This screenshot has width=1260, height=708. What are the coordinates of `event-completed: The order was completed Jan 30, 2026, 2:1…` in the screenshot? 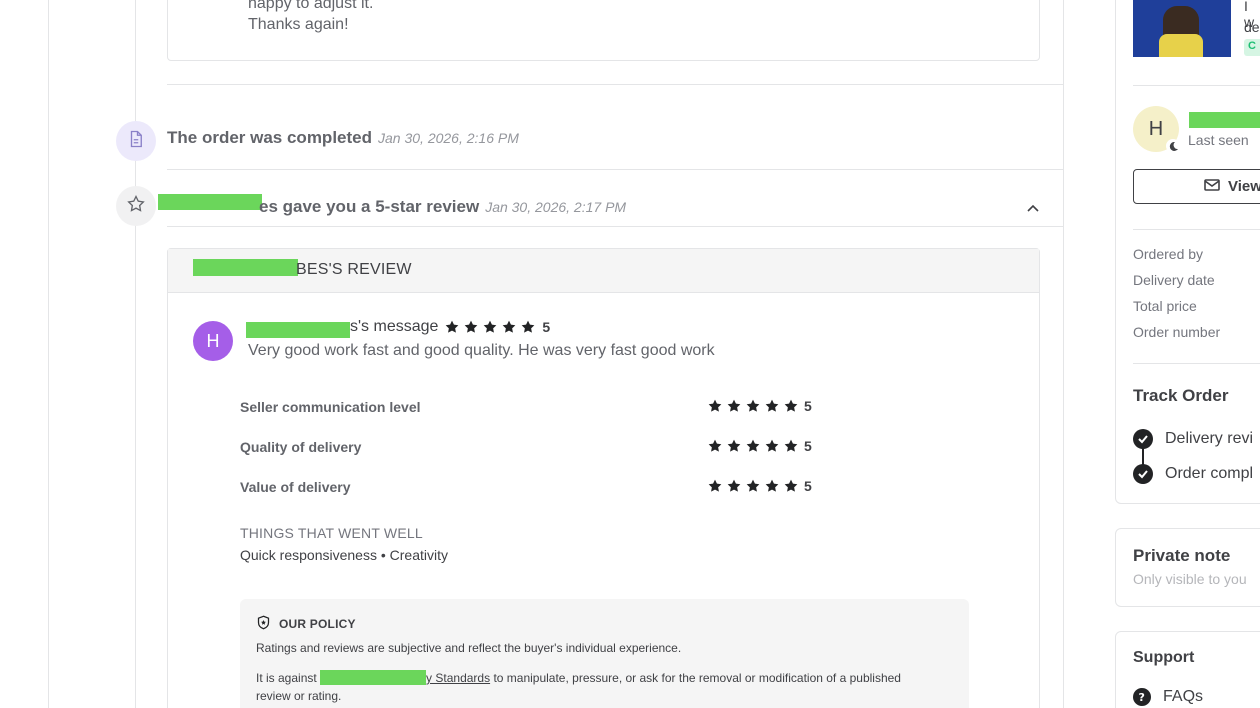 It's located at (343, 138).